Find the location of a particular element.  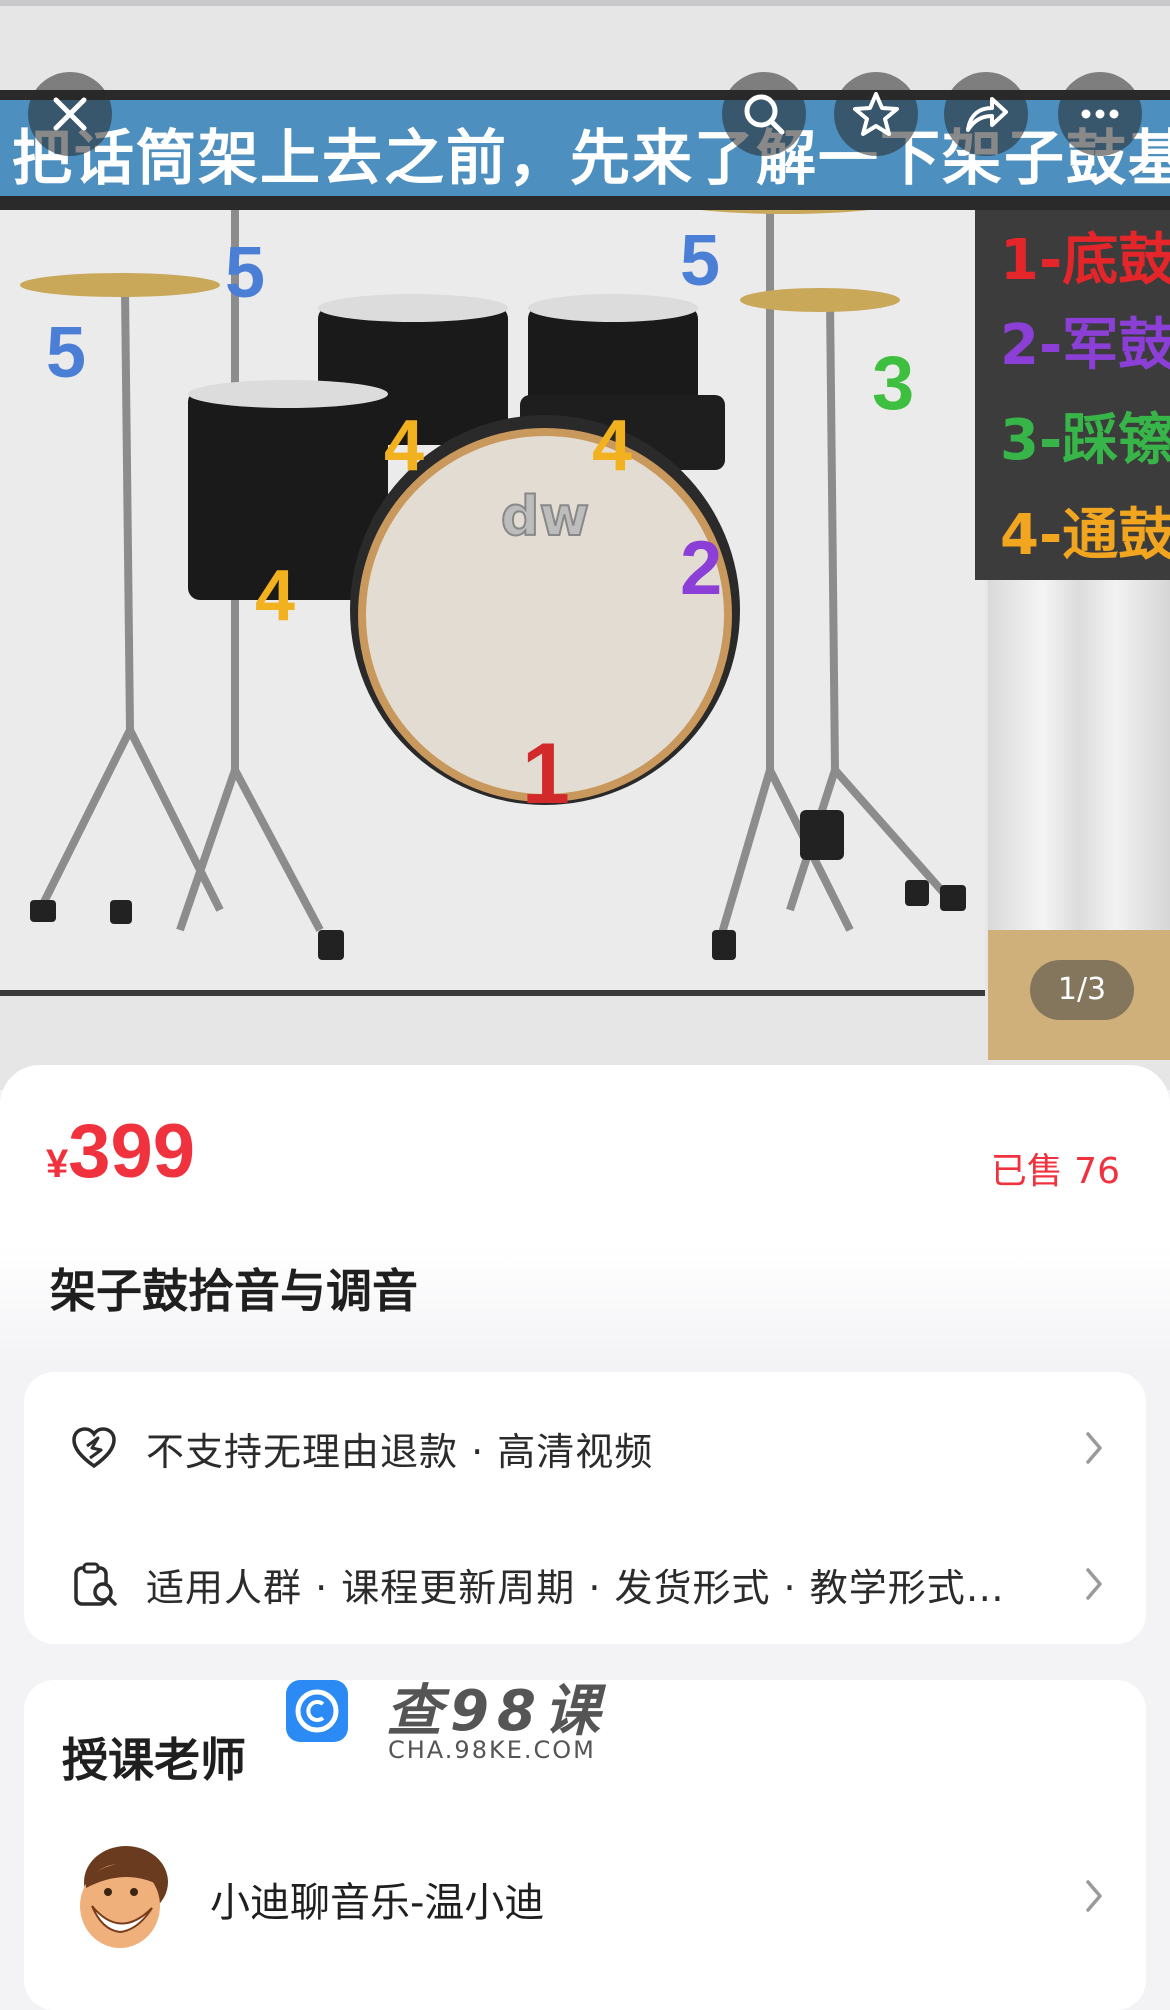

share-button is located at coordinates (986, 114).